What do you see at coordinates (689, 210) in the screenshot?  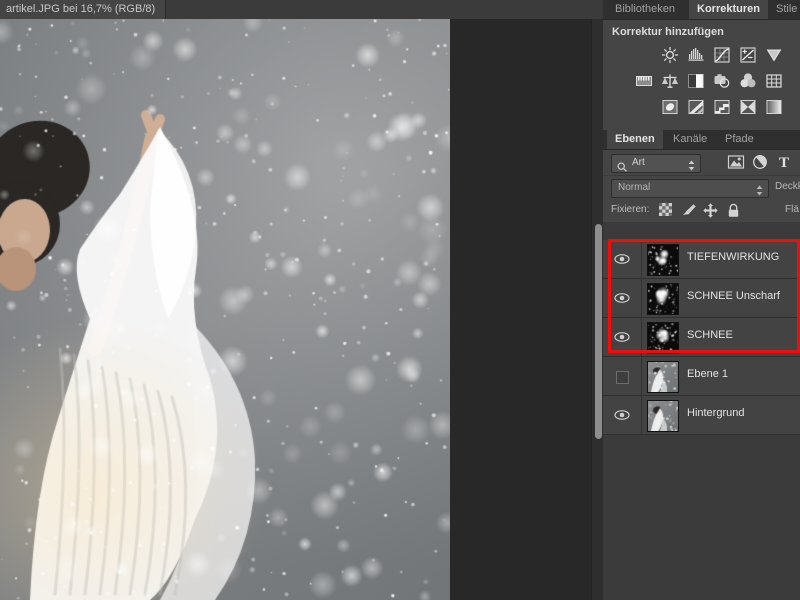 I see `lock-image-pixels-icon` at bounding box center [689, 210].